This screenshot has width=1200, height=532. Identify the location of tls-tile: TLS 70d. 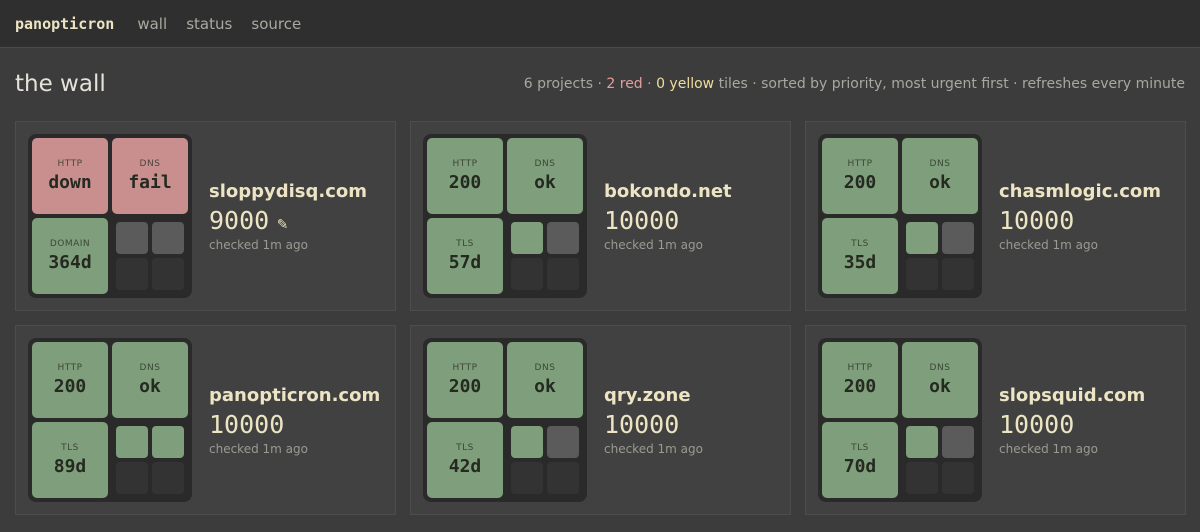
(860, 460).